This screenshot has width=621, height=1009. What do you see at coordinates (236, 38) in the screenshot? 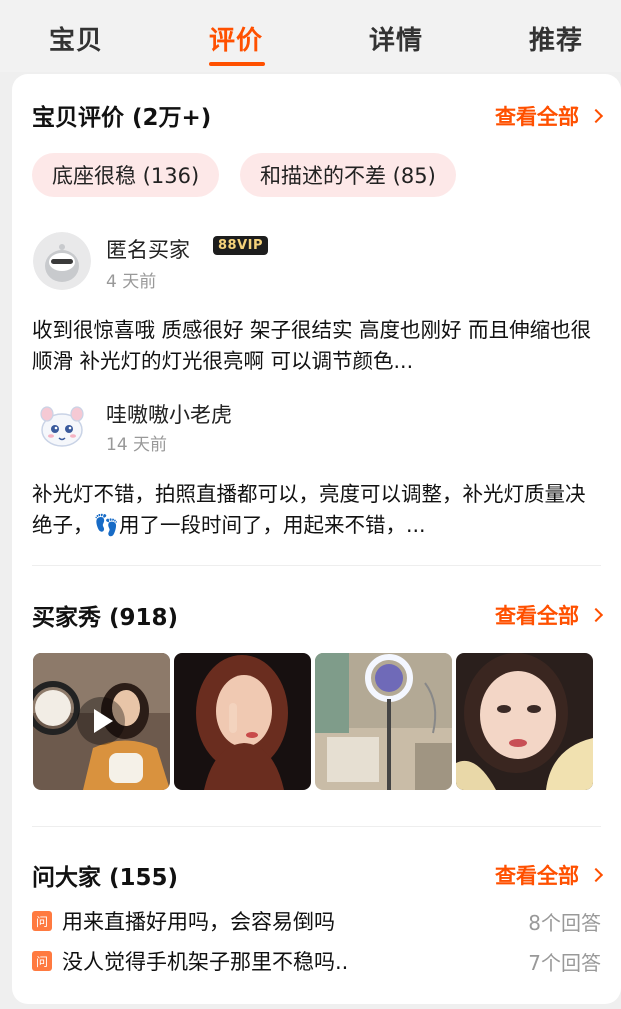
I see `tab-reviews: 评价` at bounding box center [236, 38].